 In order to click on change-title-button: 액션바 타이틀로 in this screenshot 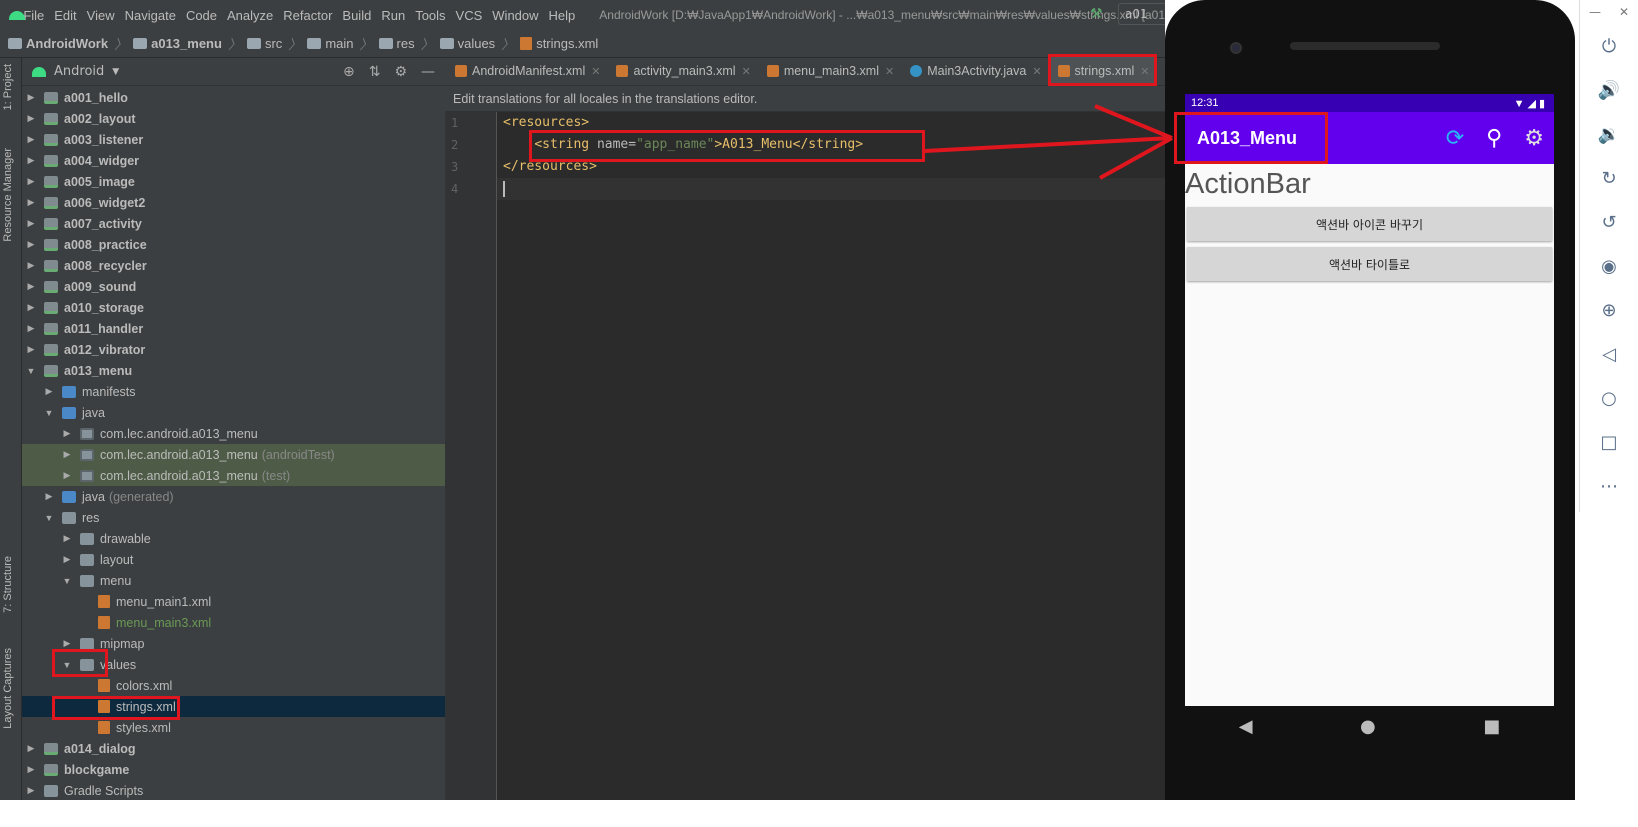, I will do `click(1369, 264)`.